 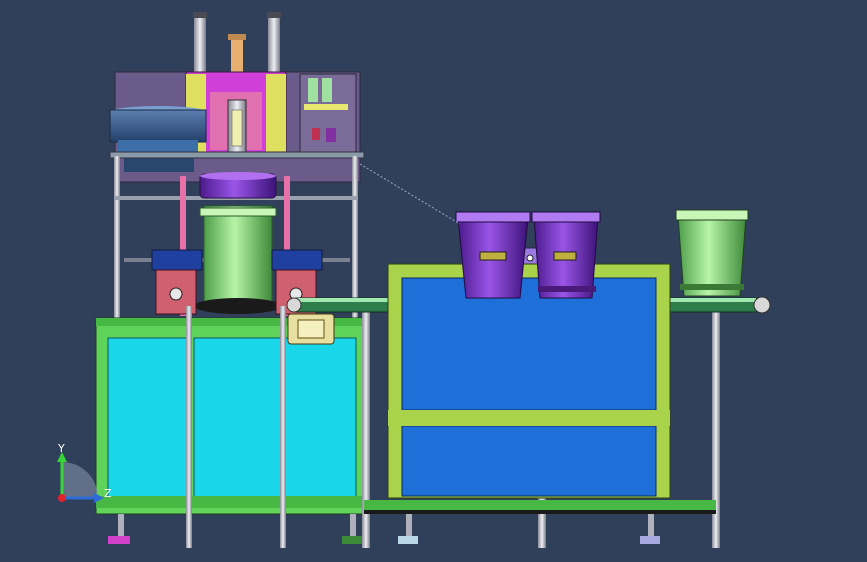 What do you see at coordinates (237, 155) in the screenshot?
I see `top-mounting-plate` at bounding box center [237, 155].